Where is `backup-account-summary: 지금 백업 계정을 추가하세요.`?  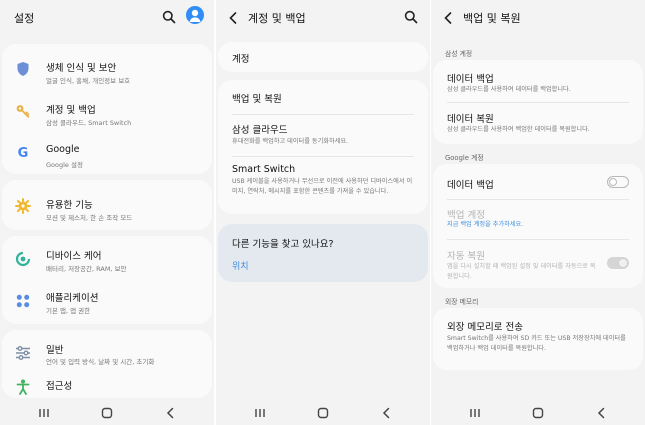
backup-account-summary: 지금 백업 계정을 추가하세요. is located at coordinates (485, 224).